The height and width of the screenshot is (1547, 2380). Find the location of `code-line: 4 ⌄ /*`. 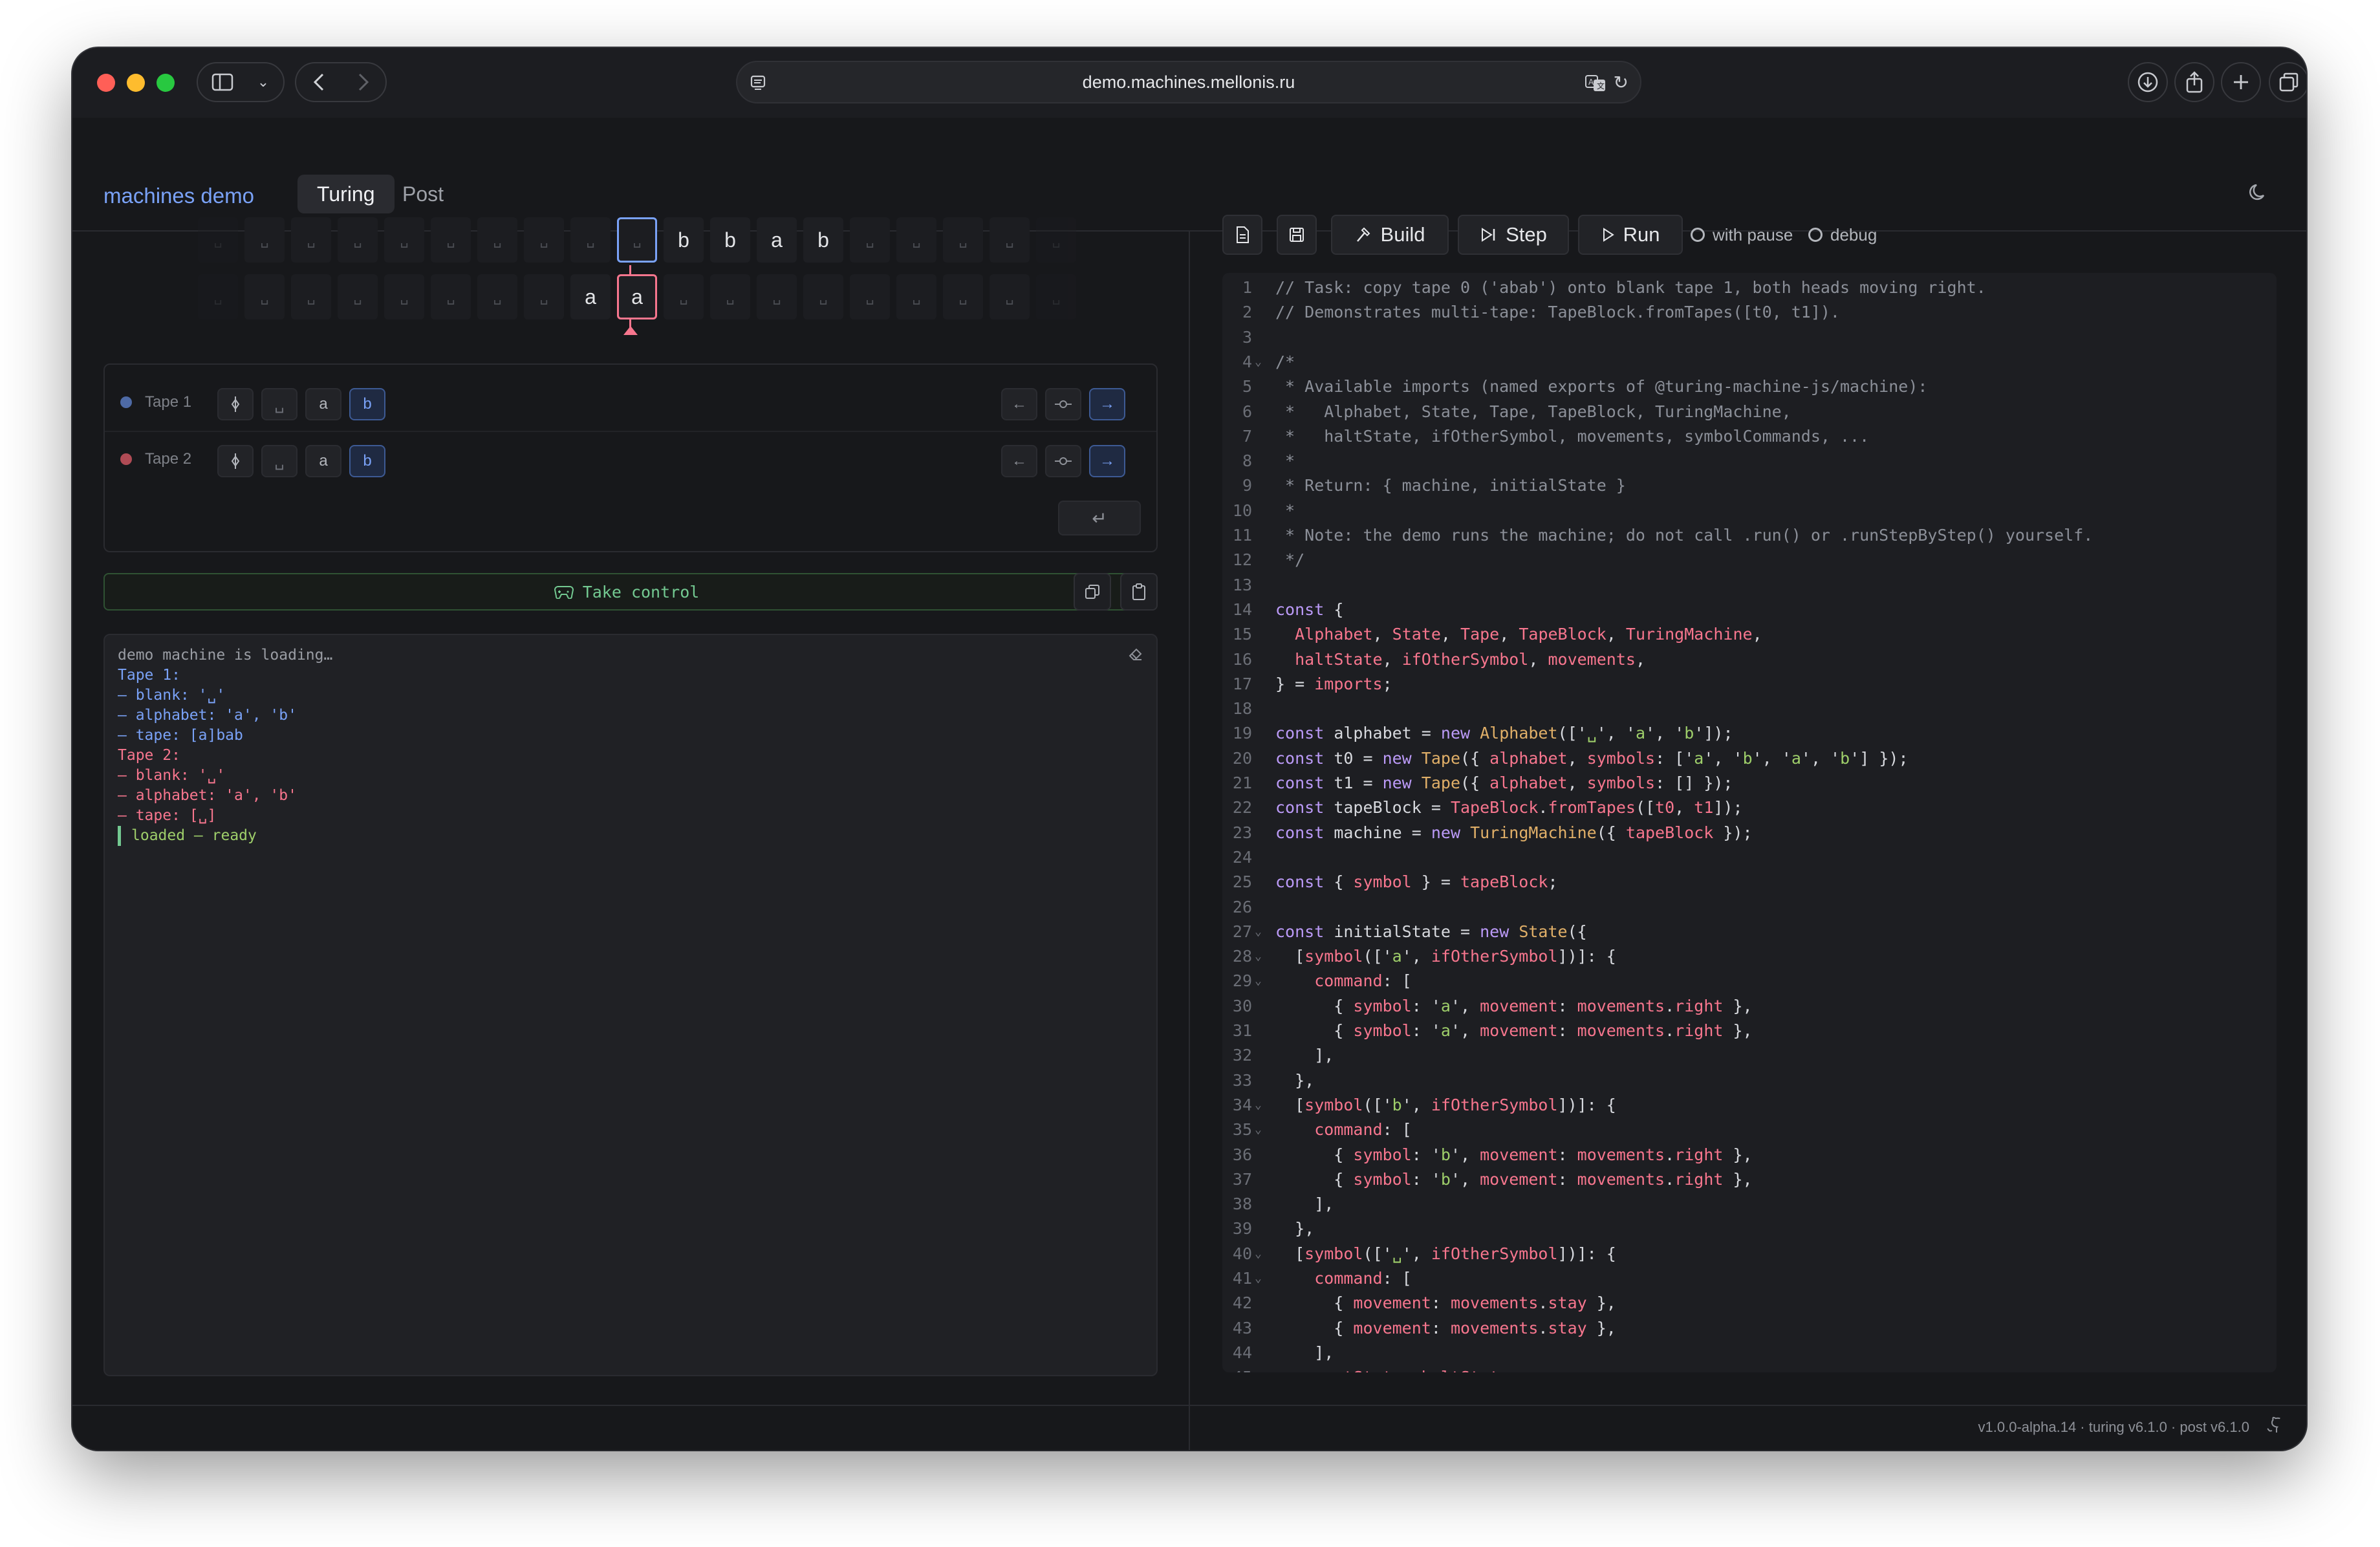

code-line: 4 ⌄ /* is located at coordinates (1749, 362).